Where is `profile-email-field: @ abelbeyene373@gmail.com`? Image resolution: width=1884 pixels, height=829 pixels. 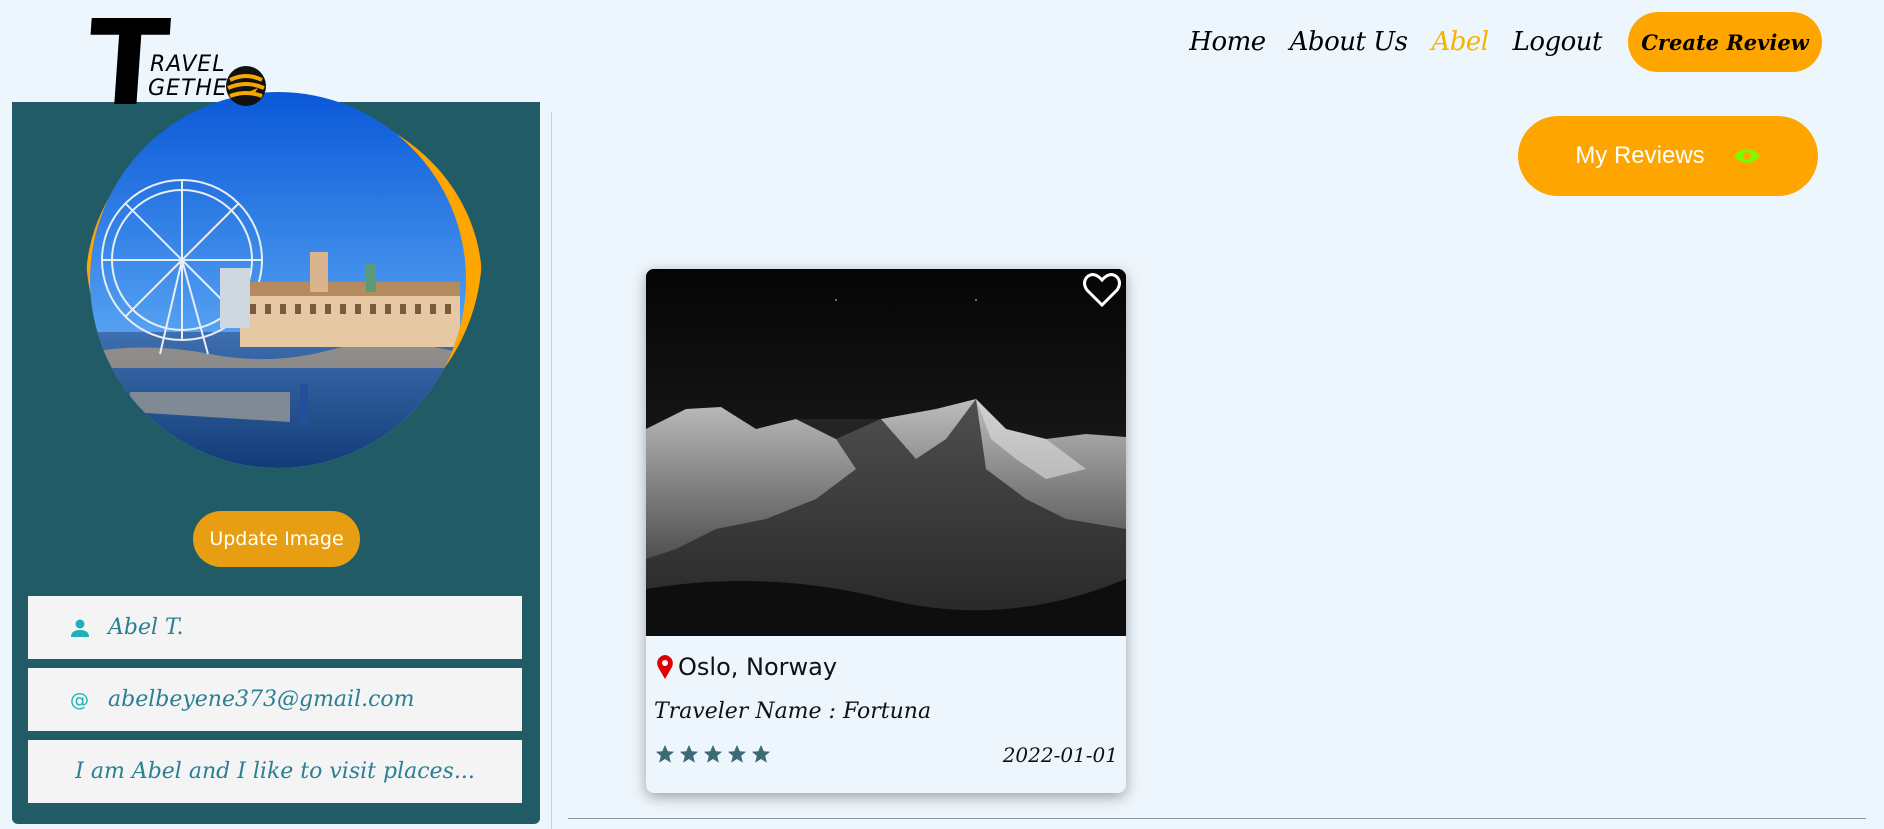
profile-email-field: @ abelbeyene373@gmail.com is located at coordinates (275, 699).